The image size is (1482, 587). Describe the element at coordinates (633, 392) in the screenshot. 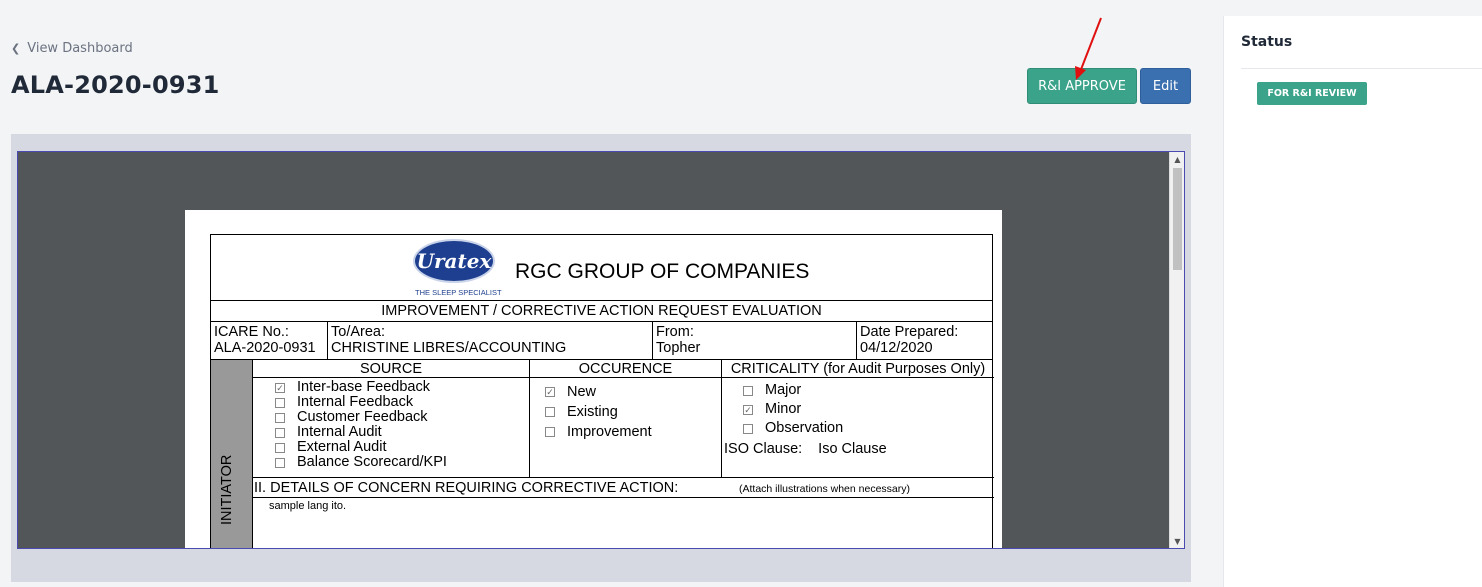

I see `occurence-option: ✓ New` at that location.